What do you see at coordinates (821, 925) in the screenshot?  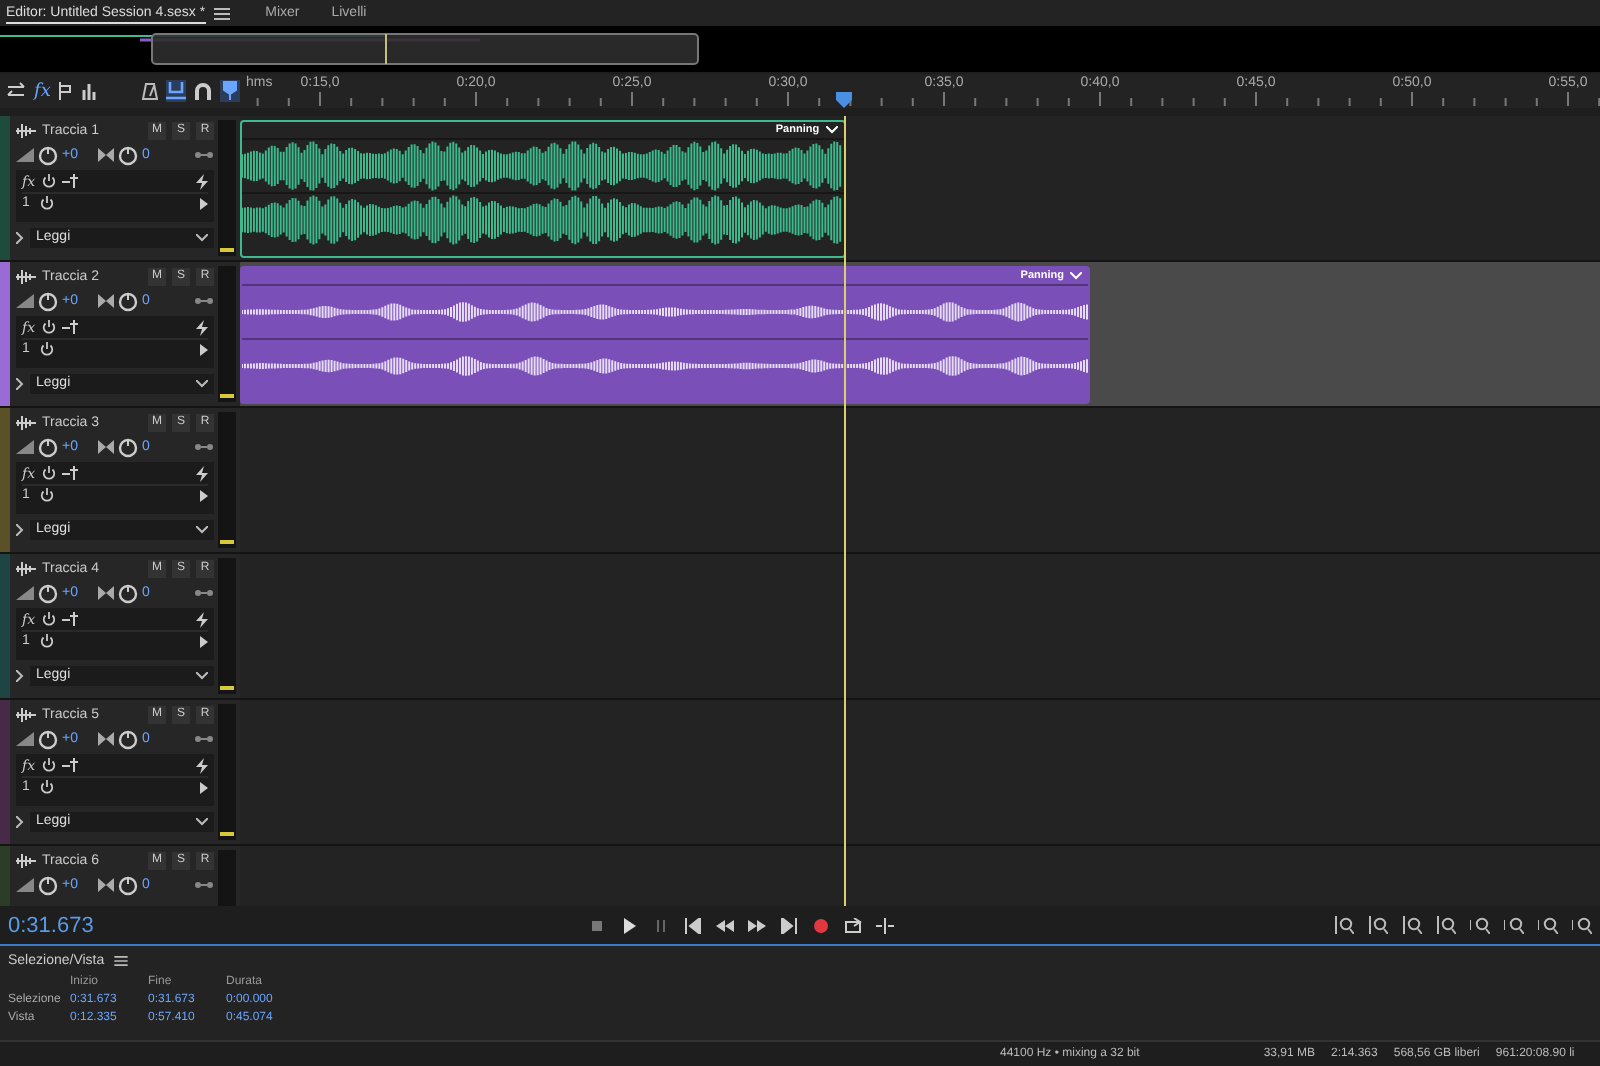 I see `record-icon` at bounding box center [821, 925].